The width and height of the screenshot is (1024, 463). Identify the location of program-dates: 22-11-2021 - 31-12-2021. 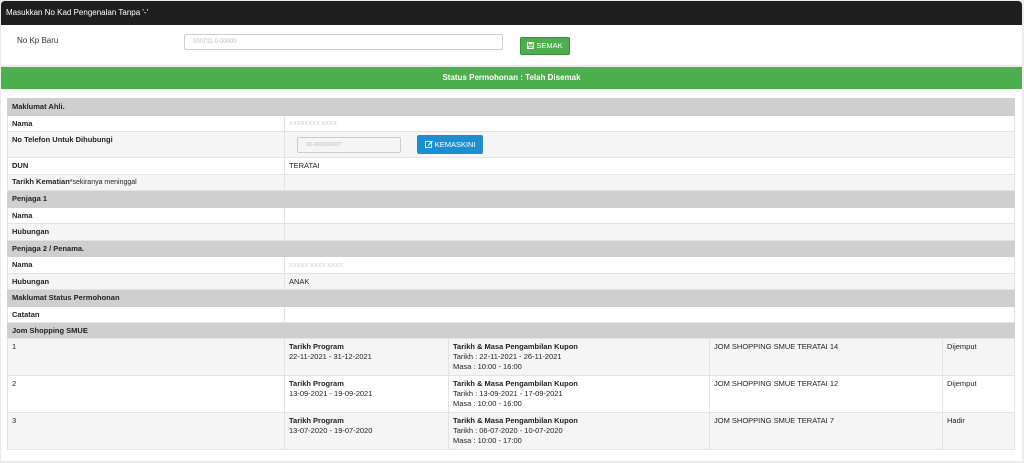
(330, 356).